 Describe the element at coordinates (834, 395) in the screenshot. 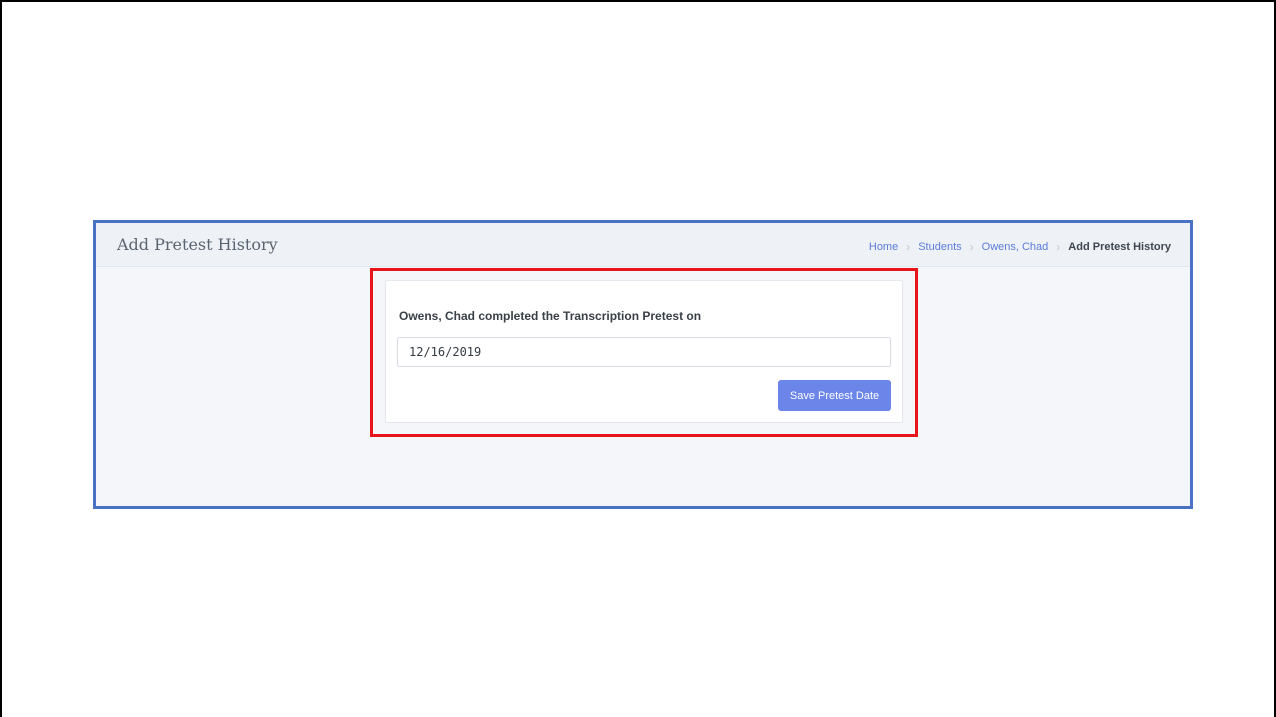

I see `save-pretest-date-button: Save Pretest Date` at that location.